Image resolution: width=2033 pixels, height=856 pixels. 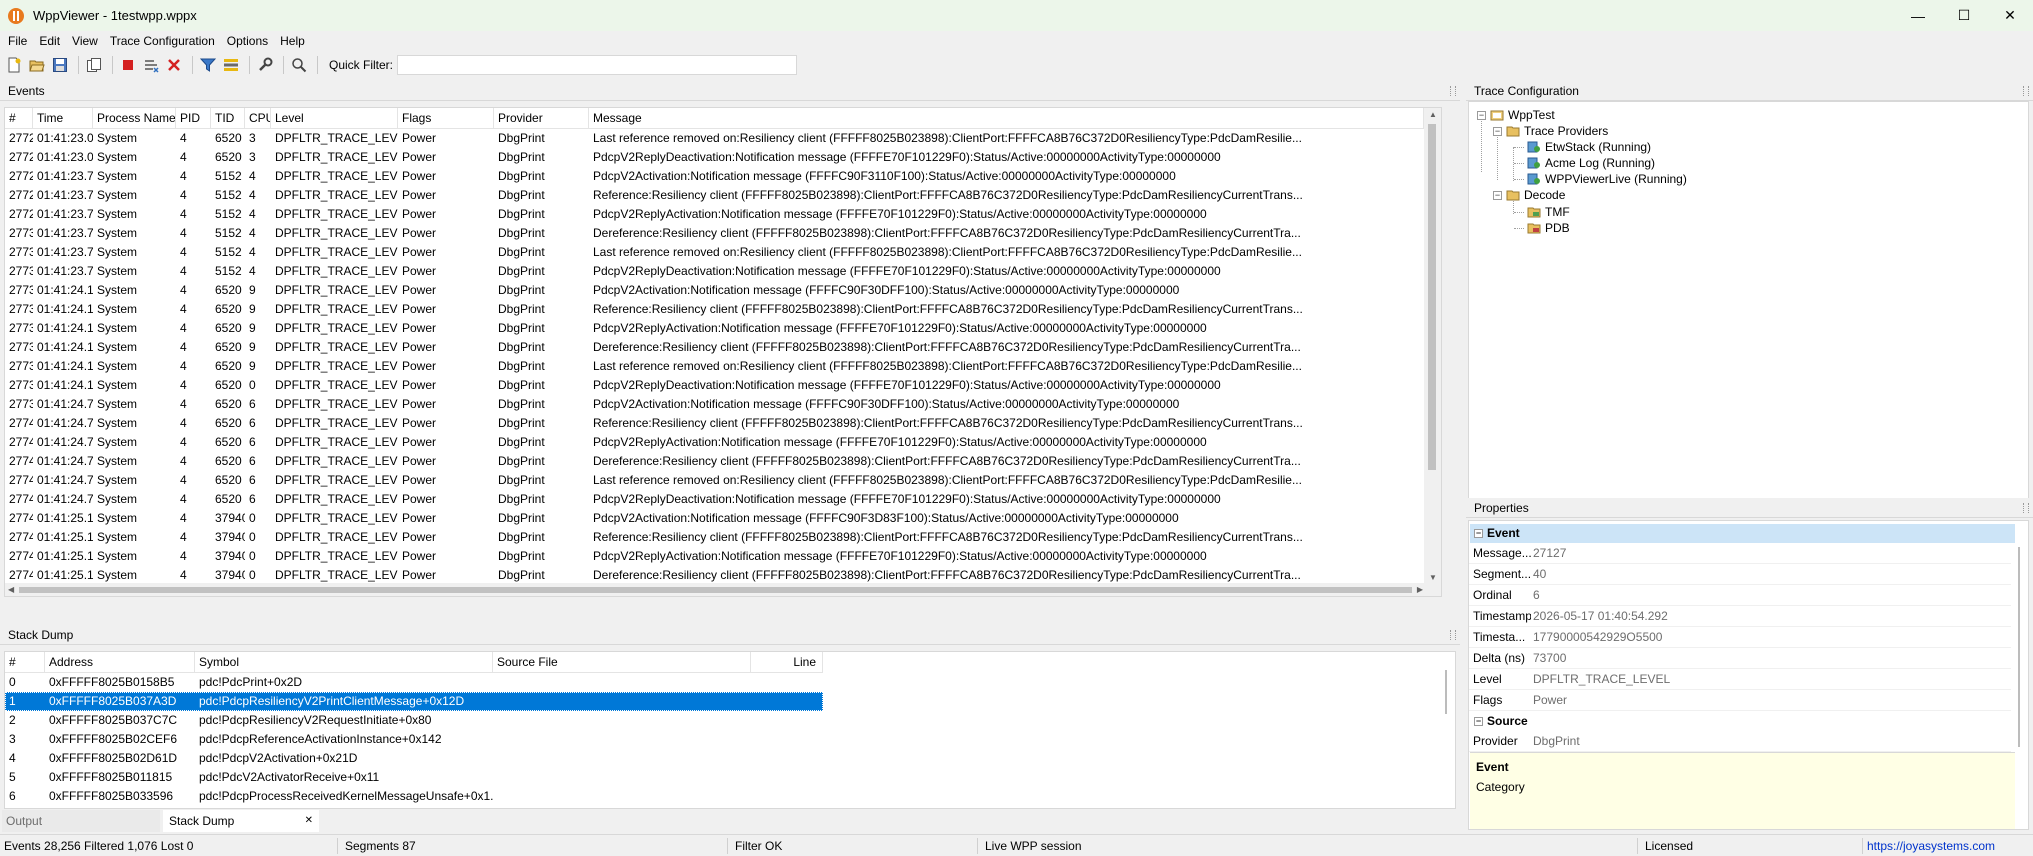 What do you see at coordinates (1742, 658) in the screenshot?
I see `property-row: Delta (ns) 73700` at bounding box center [1742, 658].